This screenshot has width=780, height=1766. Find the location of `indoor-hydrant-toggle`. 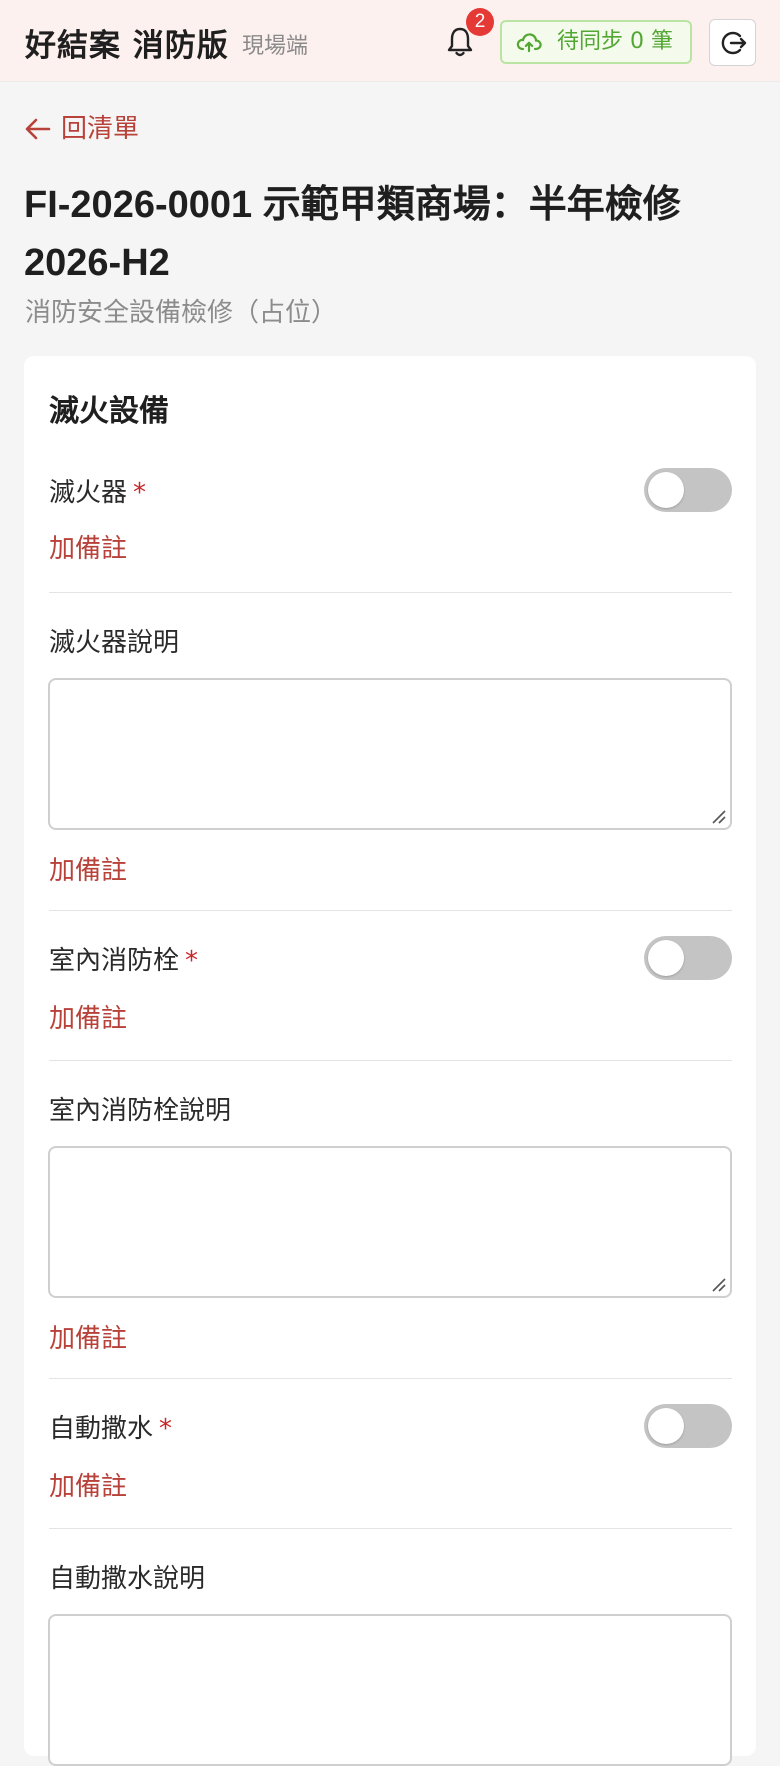

indoor-hydrant-toggle is located at coordinates (688, 958).